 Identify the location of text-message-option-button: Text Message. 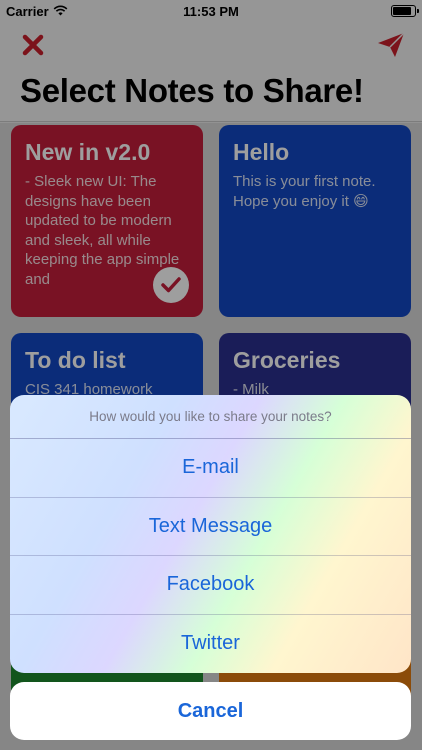
(210, 527).